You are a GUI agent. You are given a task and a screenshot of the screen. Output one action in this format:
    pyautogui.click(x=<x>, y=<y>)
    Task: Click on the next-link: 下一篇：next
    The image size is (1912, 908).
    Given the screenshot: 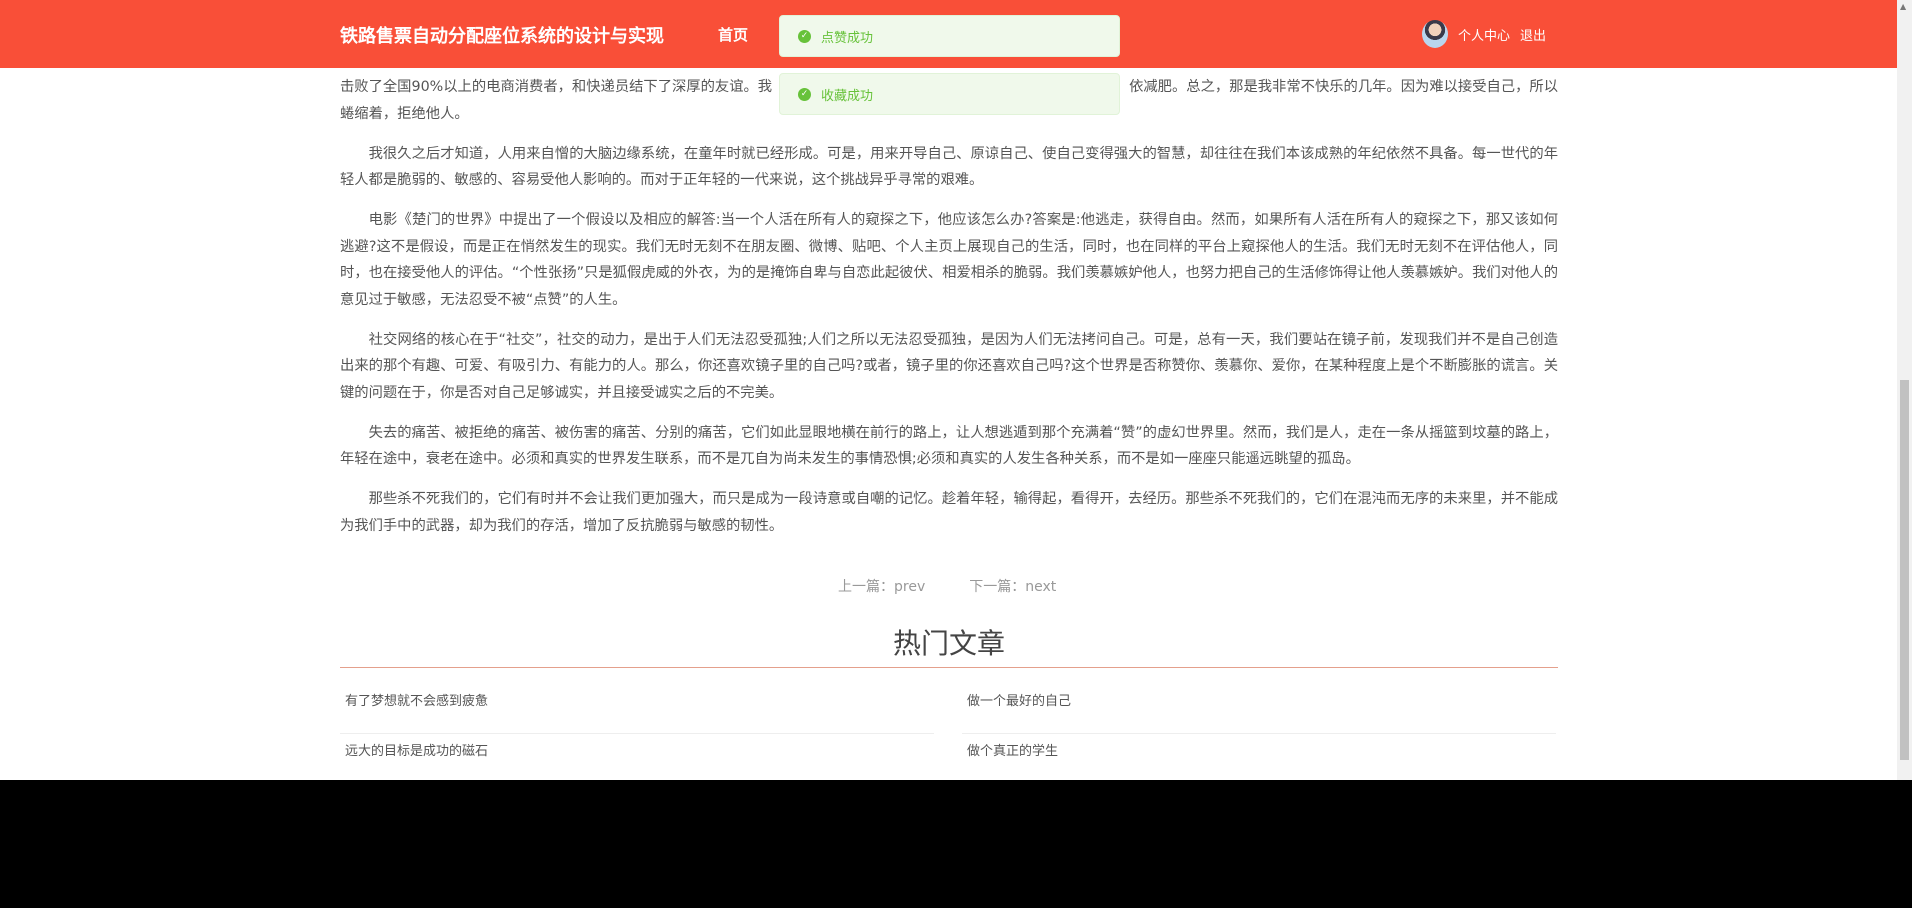 What is the action you would take?
    pyautogui.click(x=1012, y=586)
    